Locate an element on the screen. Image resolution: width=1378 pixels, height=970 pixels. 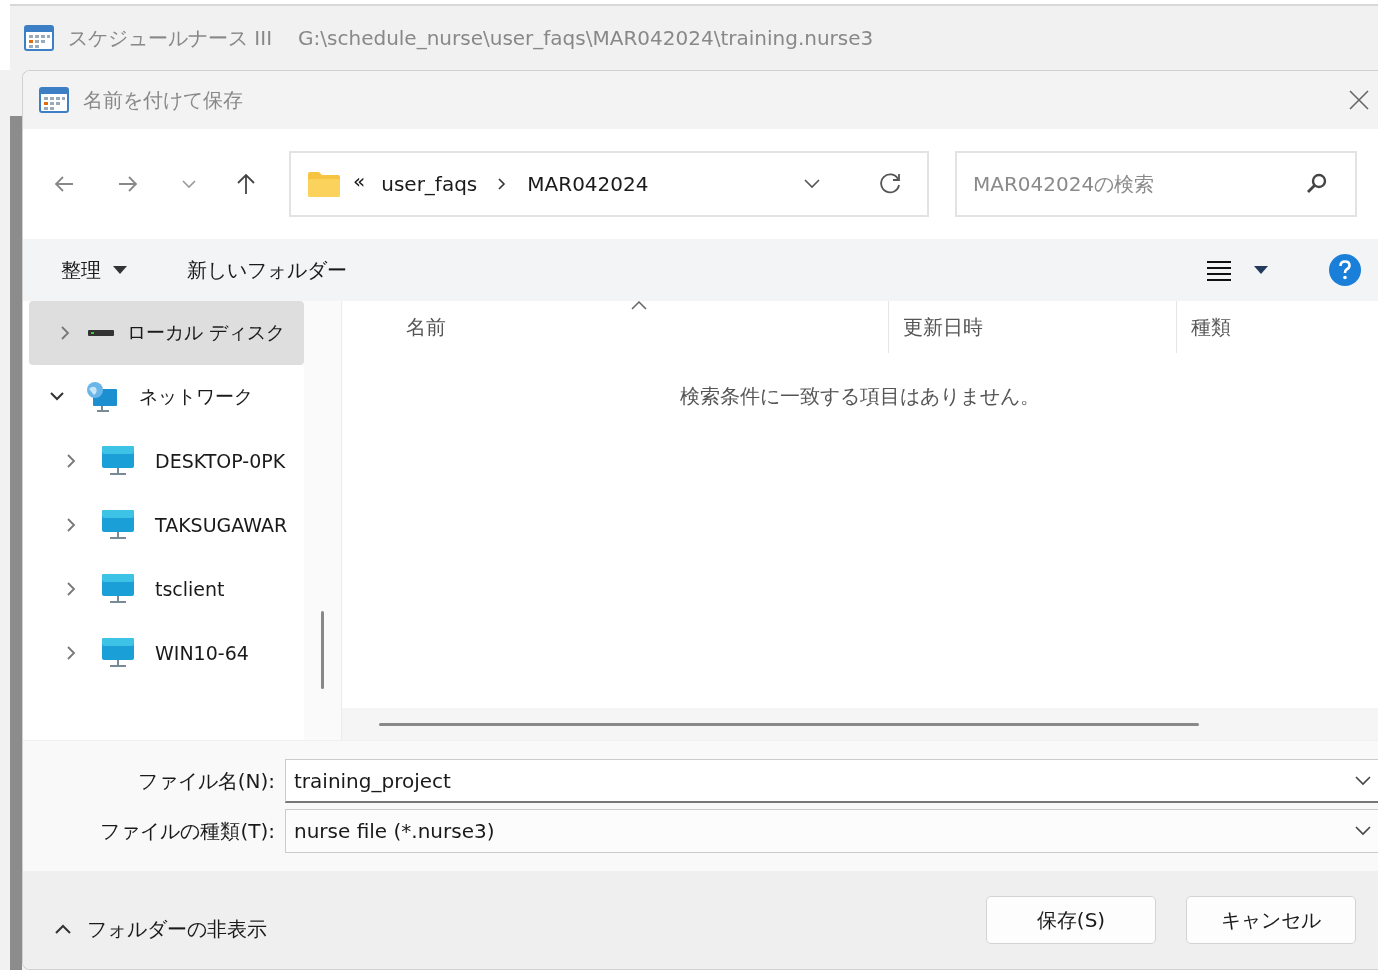
overflow-chevrons: « is located at coordinates (359, 181).